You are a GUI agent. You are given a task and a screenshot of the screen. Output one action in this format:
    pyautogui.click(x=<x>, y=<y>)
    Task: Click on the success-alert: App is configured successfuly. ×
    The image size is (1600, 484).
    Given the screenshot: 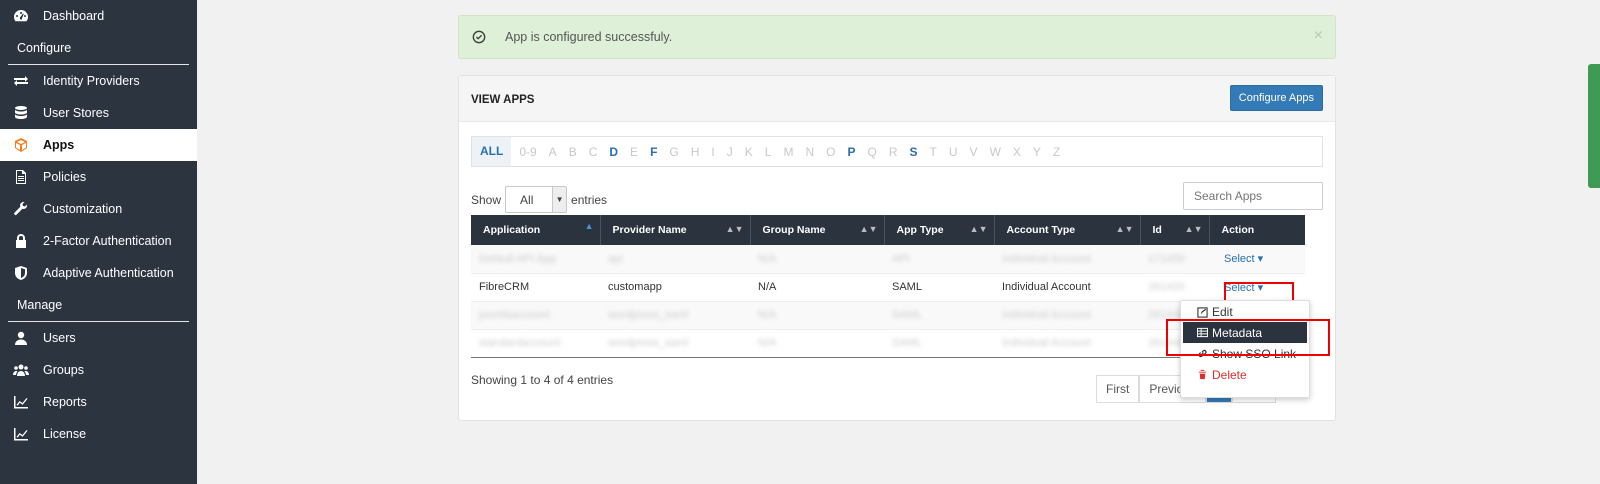 What is the action you would take?
    pyautogui.click(x=897, y=37)
    